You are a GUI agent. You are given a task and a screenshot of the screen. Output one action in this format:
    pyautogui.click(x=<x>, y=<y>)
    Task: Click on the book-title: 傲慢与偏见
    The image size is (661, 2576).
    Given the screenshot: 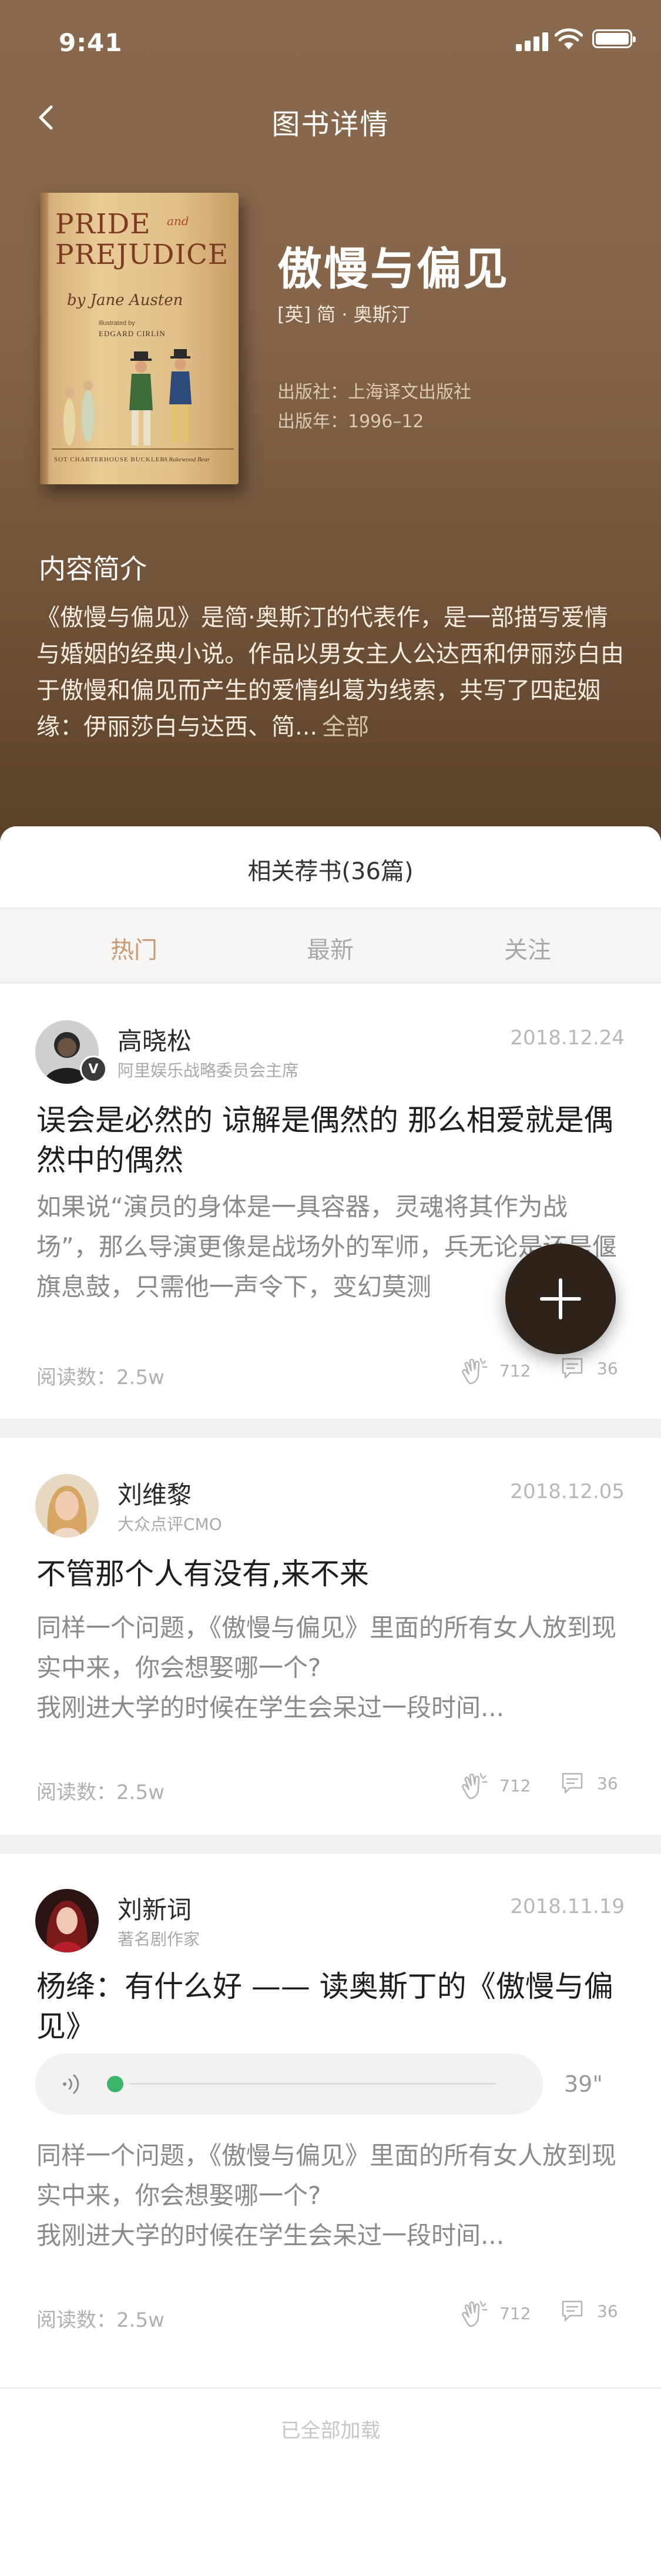 What is the action you would take?
    pyautogui.click(x=393, y=269)
    